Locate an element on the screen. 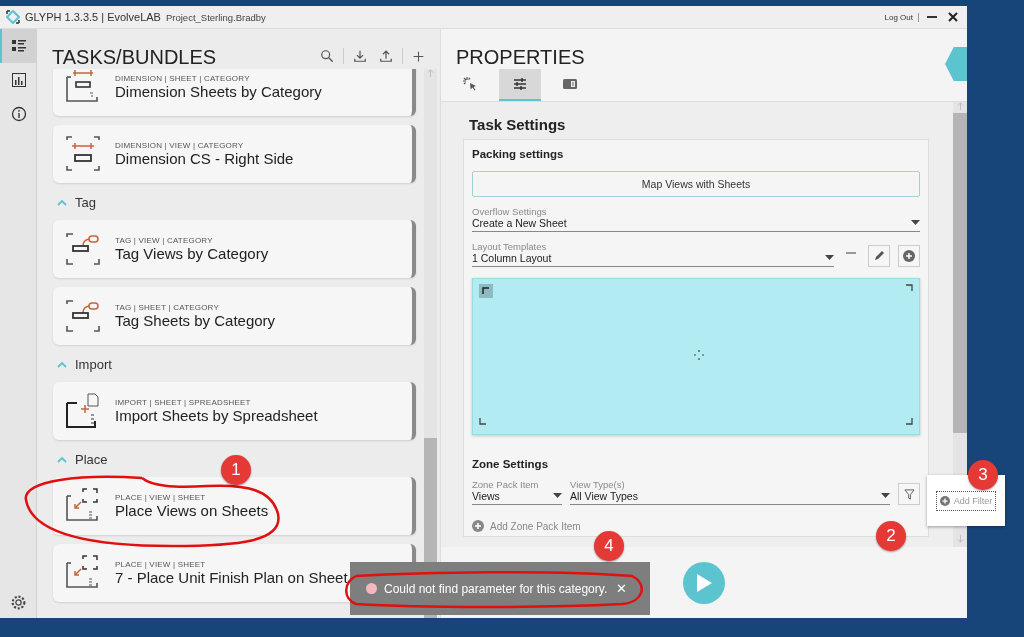 Image resolution: width=1024 pixels, height=637 pixels. panel-title: PROPERTIES is located at coordinates (521, 57).